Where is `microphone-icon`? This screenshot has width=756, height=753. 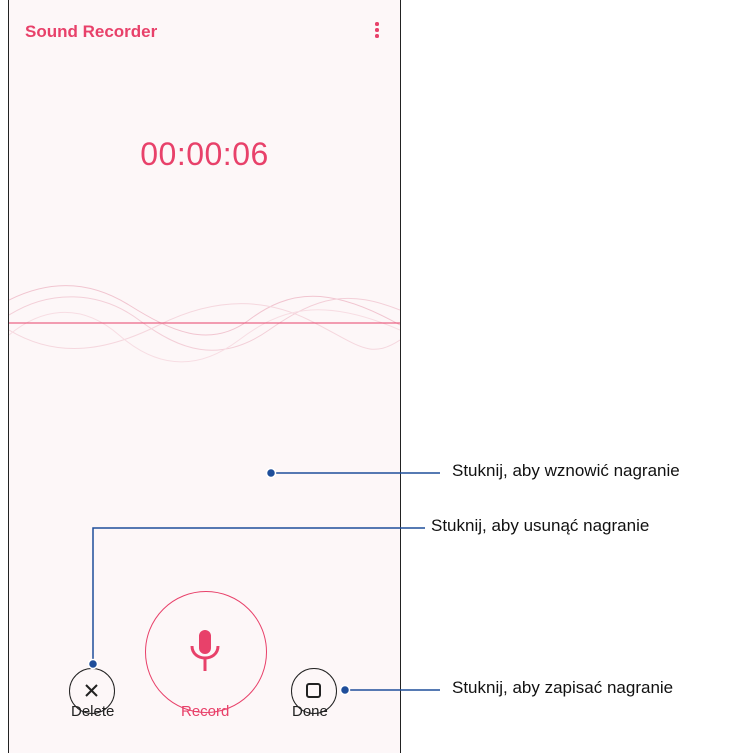 microphone-icon is located at coordinates (205, 650).